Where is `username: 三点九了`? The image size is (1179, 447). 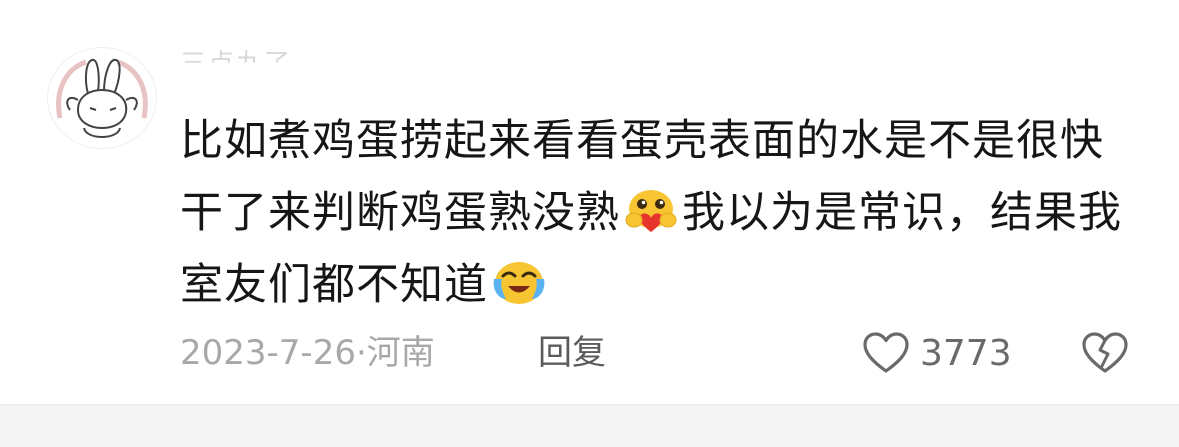
username: 三点九了 is located at coordinates (236, 56).